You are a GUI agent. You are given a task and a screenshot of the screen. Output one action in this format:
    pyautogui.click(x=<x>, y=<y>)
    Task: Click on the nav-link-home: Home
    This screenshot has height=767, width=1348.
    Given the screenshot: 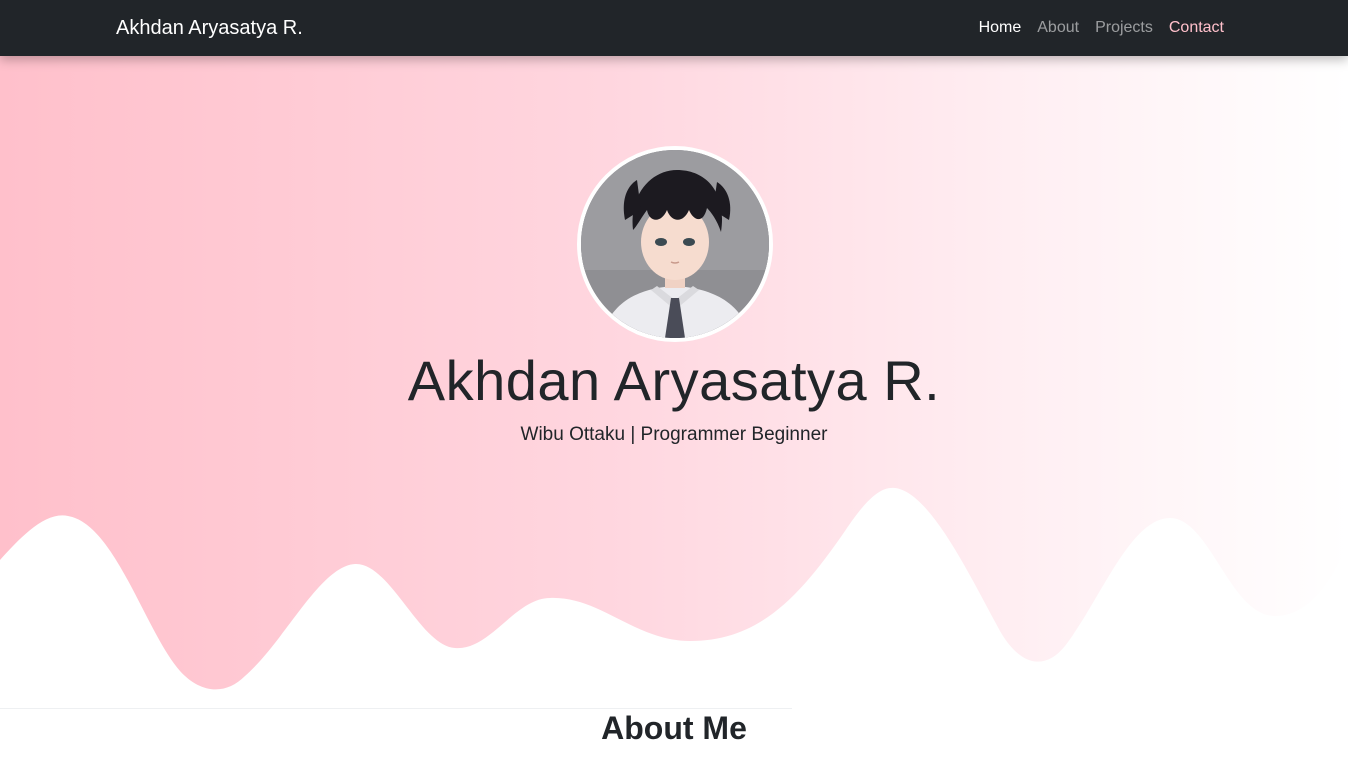 What is the action you would take?
    pyautogui.click(x=1000, y=28)
    